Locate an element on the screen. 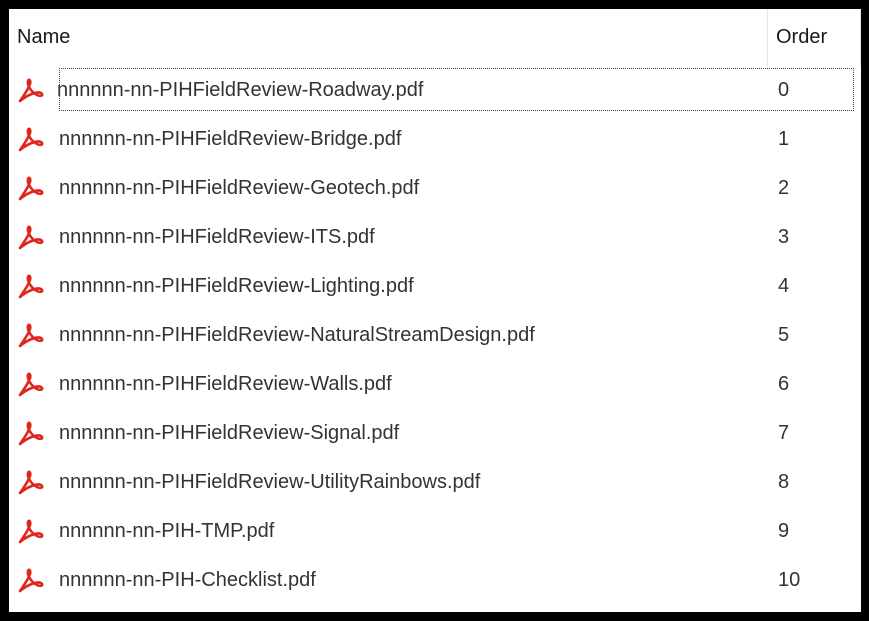 The width and height of the screenshot is (869, 621). table-row: nnnnnn-nn-PIH-Checklist.pdf 10 is located at coordinates (435, 580).